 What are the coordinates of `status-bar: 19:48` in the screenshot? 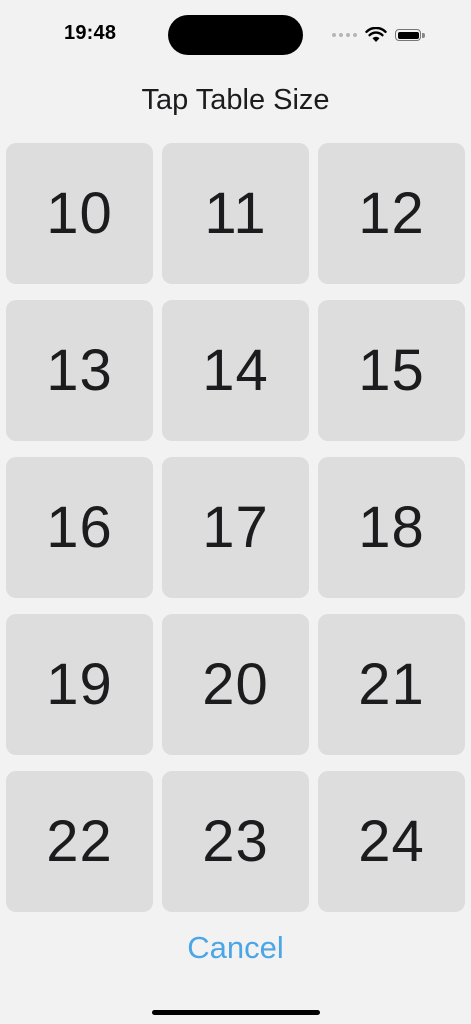 It's located at (235, 35).